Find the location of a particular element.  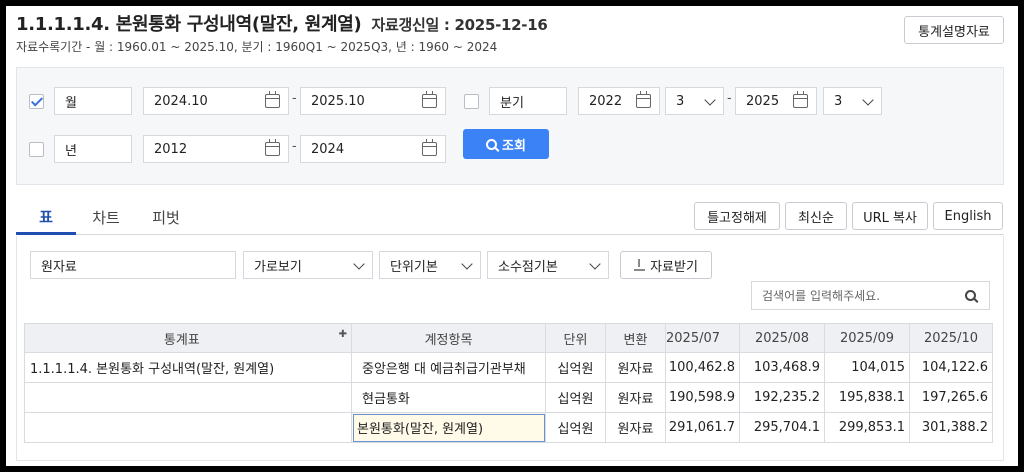

cell-value: 192,235.2 is located at coordinates (782, 397).